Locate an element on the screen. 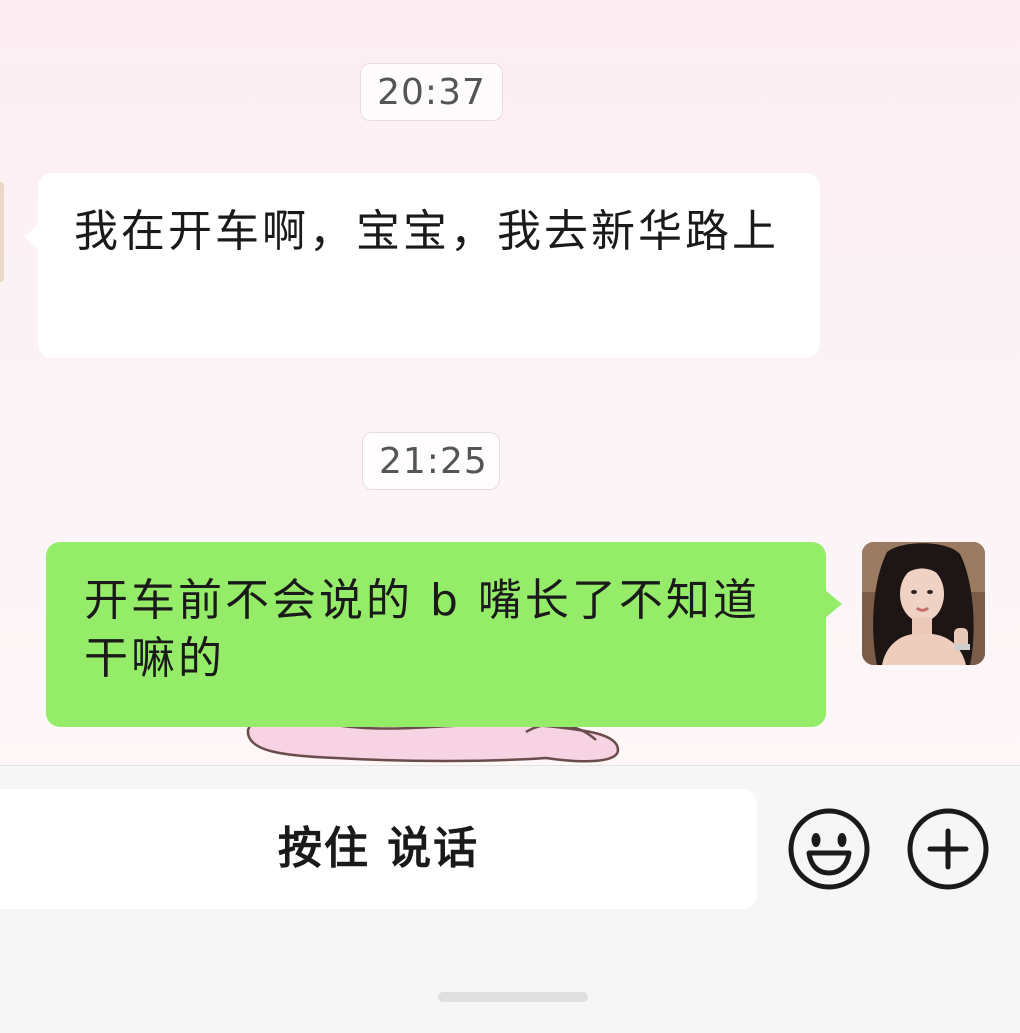 This screenshot has width=1020, height=1033. avatar-portrait-image is located at coordinates (923, 603).